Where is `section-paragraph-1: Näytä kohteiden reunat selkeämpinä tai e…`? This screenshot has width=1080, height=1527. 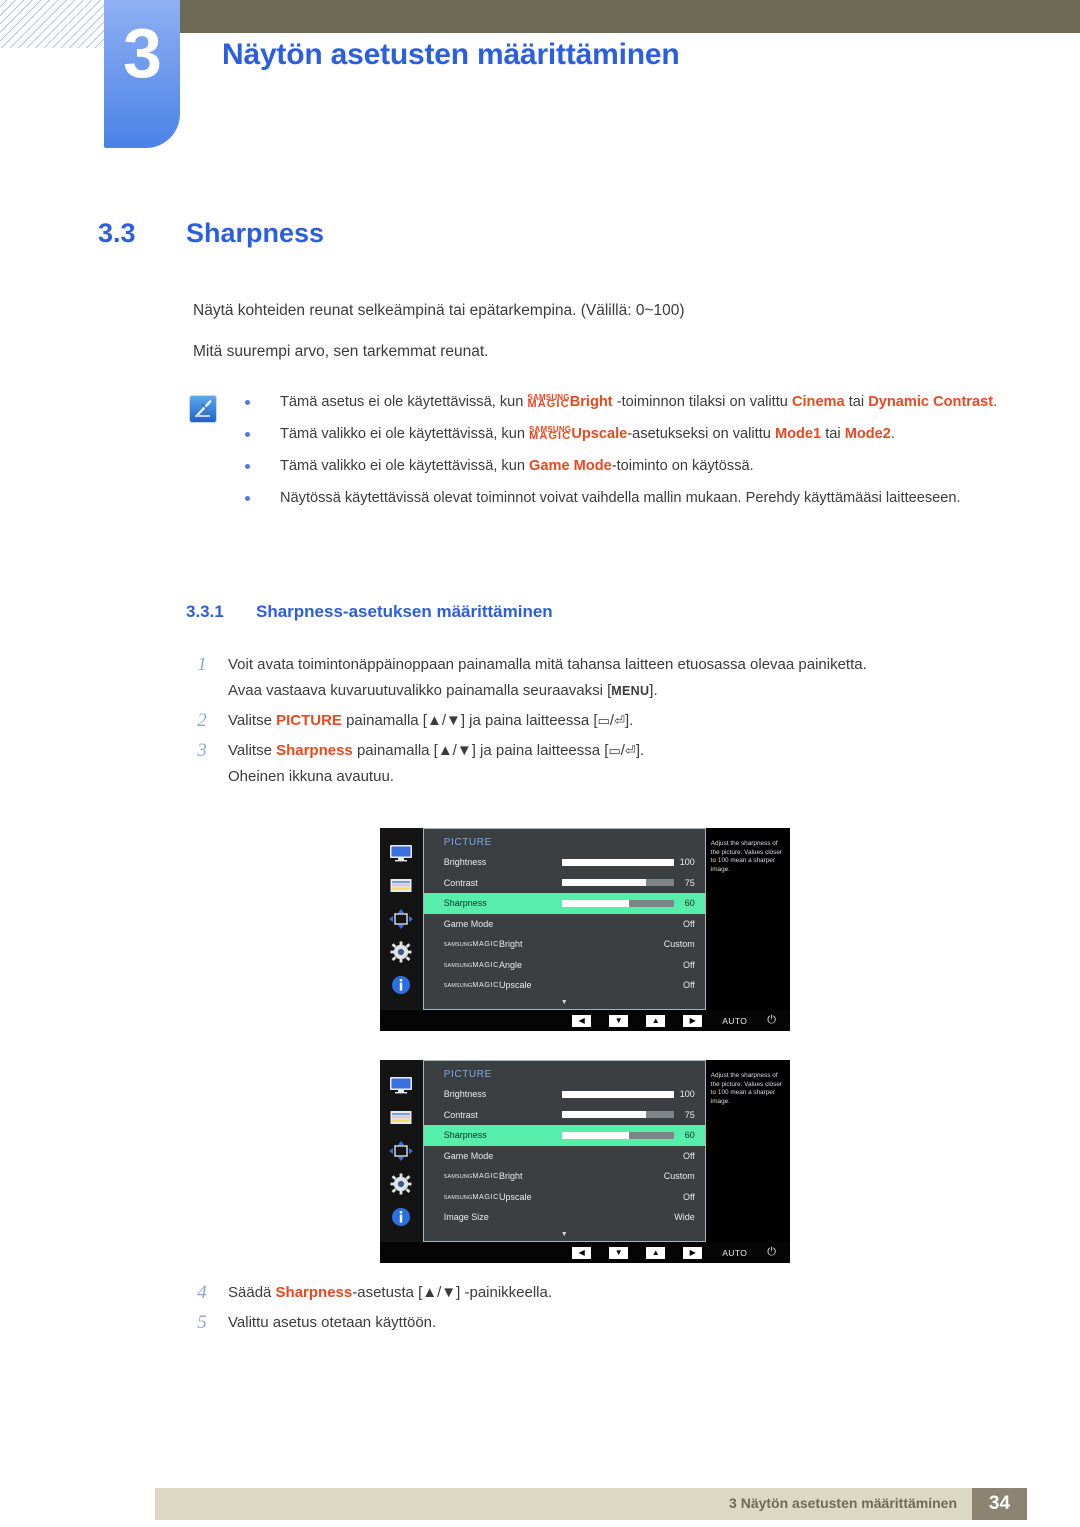 section-paragraph-1: Näytä kohteiden reunat selkeämpinä tai e… is located at coordinates (439, 310).